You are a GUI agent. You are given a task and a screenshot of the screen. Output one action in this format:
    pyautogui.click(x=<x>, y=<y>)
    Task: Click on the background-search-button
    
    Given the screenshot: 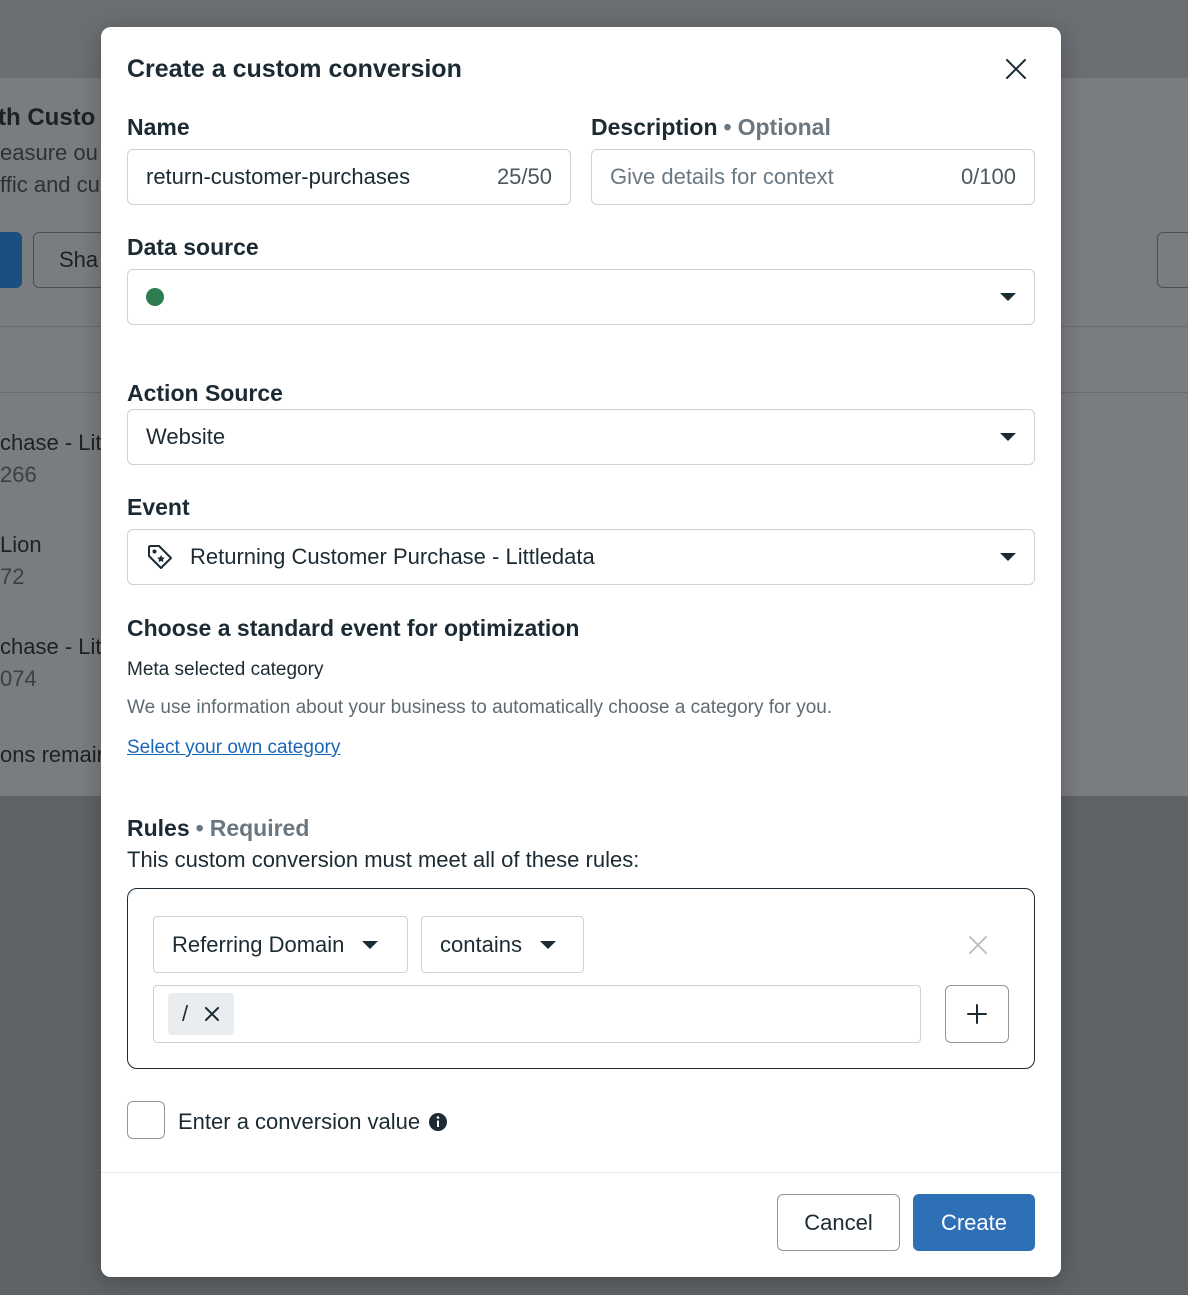 What is the action you would take?
    pyautogui.click(x=1172, y=260)
    